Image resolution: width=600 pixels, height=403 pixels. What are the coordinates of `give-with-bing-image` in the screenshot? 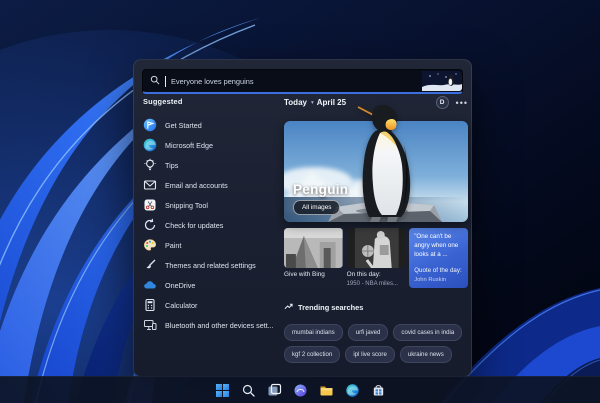 It's located at (313, 248).